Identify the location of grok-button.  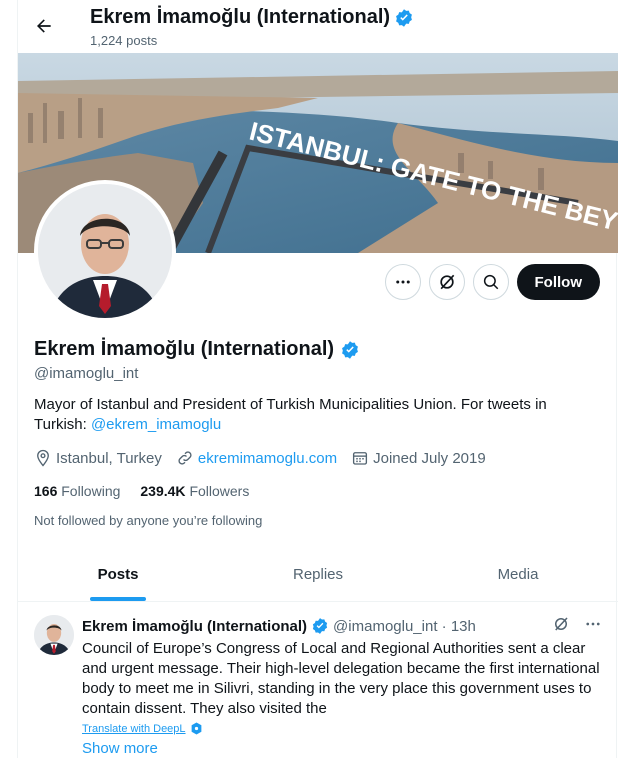
(446, 282).